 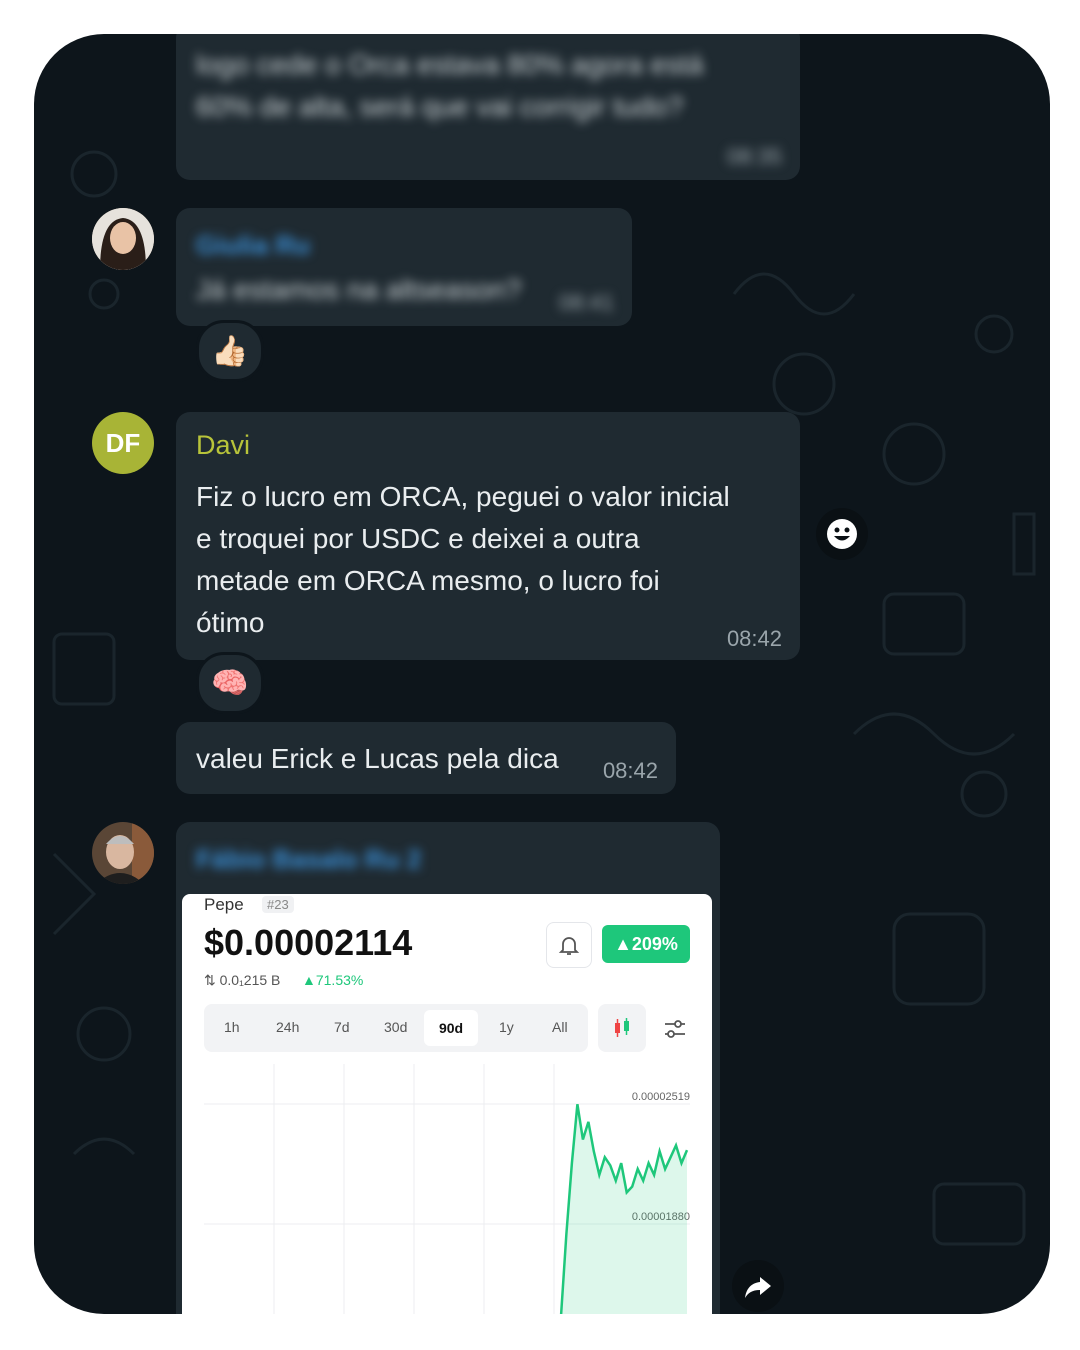 What do you see at coordinates (287, 1027) in the screenshot?
I see `tab-24h: 24h` at bounding box center [287, 1027].